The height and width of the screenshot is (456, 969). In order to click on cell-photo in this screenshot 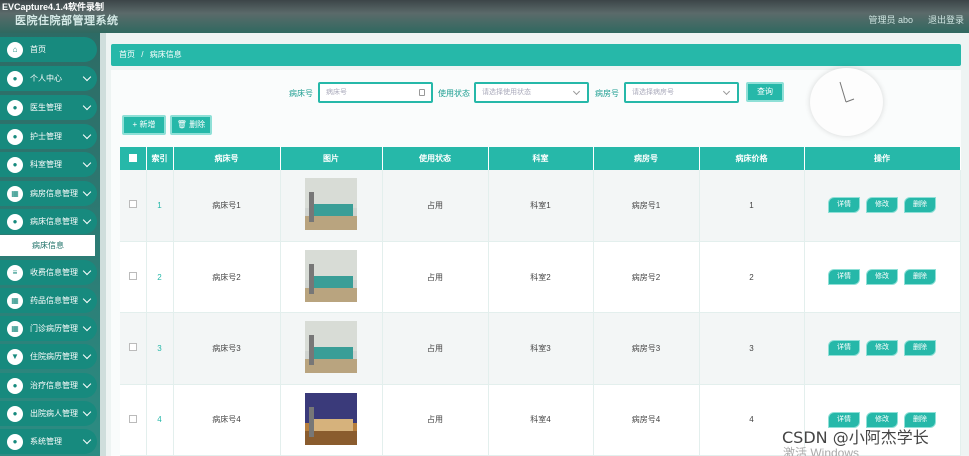, I will do `click(331, 277)`.